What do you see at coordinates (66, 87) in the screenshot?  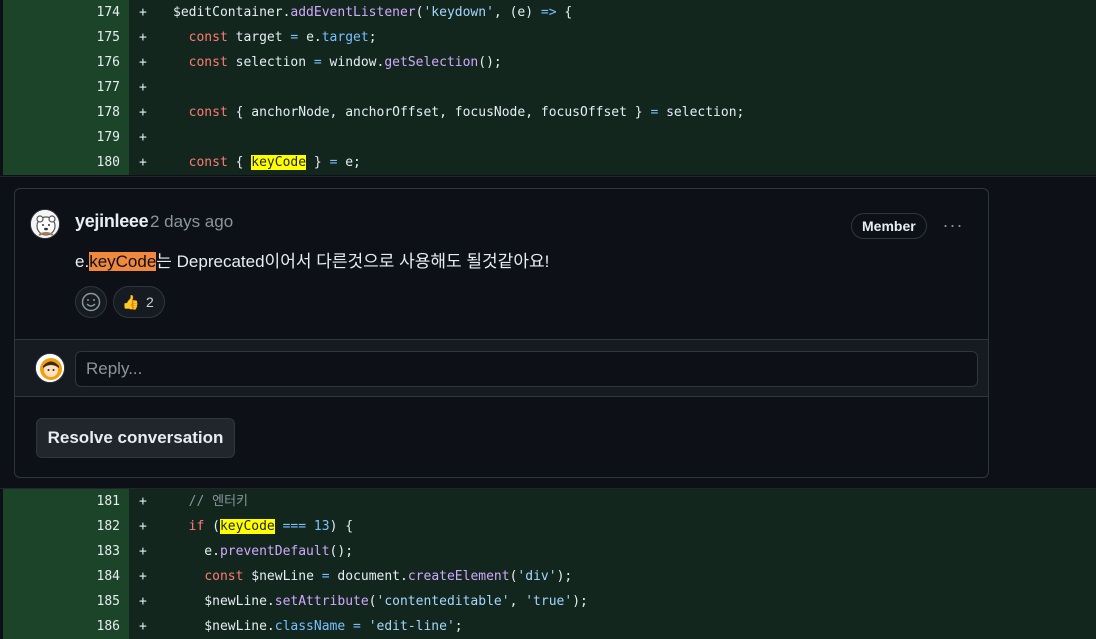 I see `line-number-gutter: 177` at bounding box center [66, 87].